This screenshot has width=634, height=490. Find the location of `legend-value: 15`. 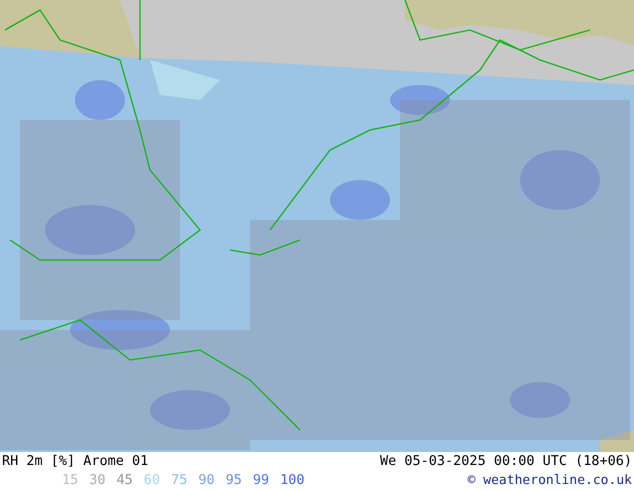

legend-value: 15 is located at coordinates (70, 480).